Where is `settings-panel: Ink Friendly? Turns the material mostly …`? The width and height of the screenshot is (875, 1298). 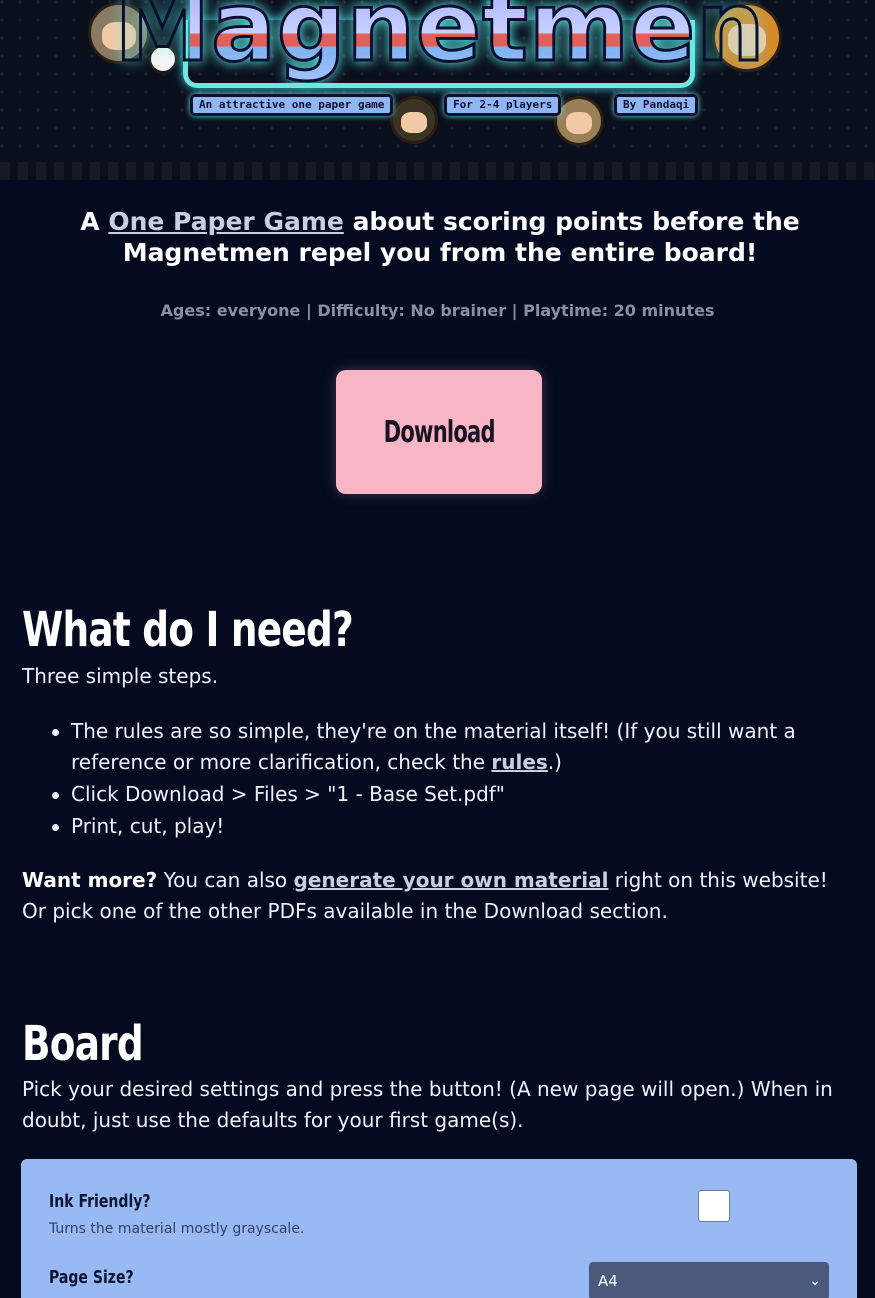 settings-panel: Ink Friendly? Turns the material mostly … is located at coordinates (439, 1228).